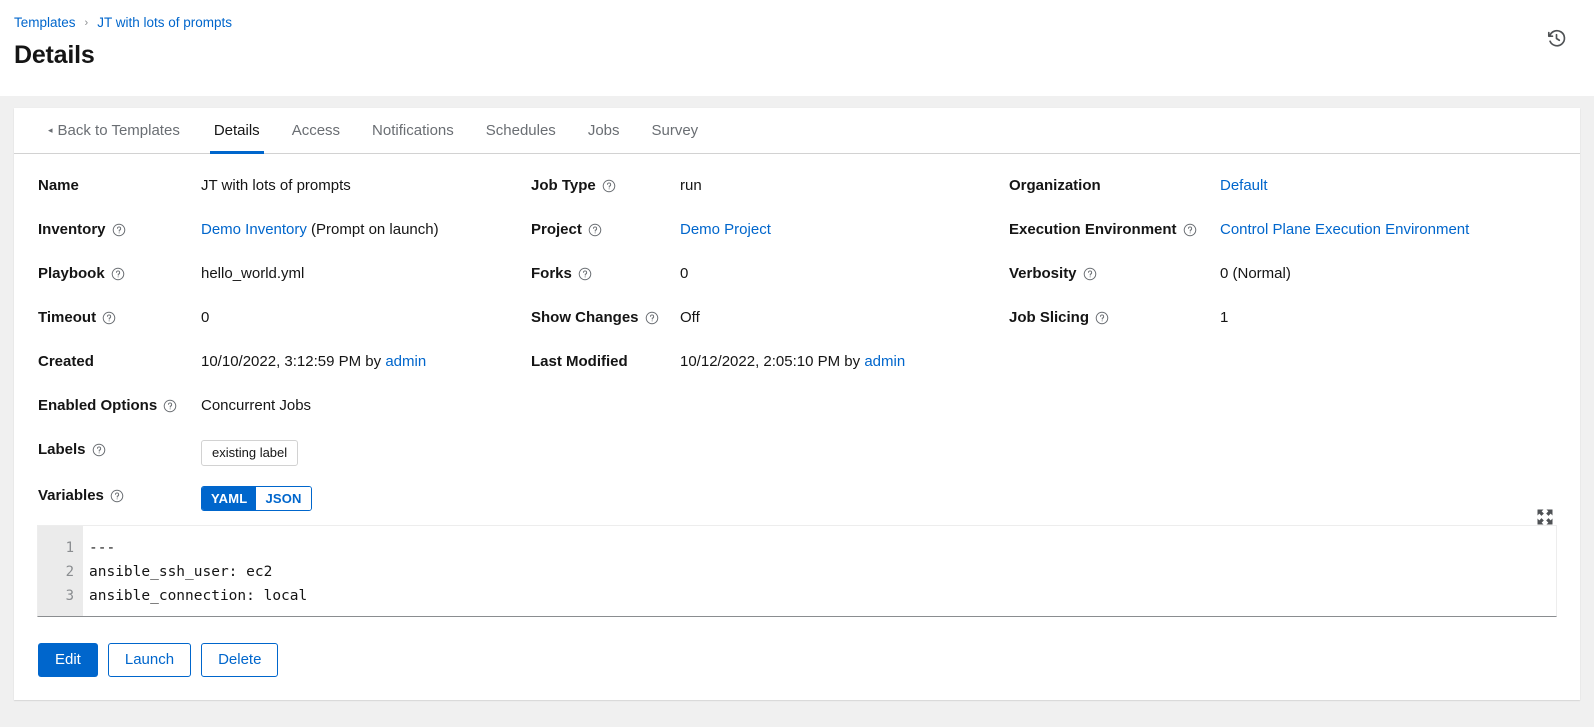  I want to click on label-playbook: Playbook, so click(119, 286).